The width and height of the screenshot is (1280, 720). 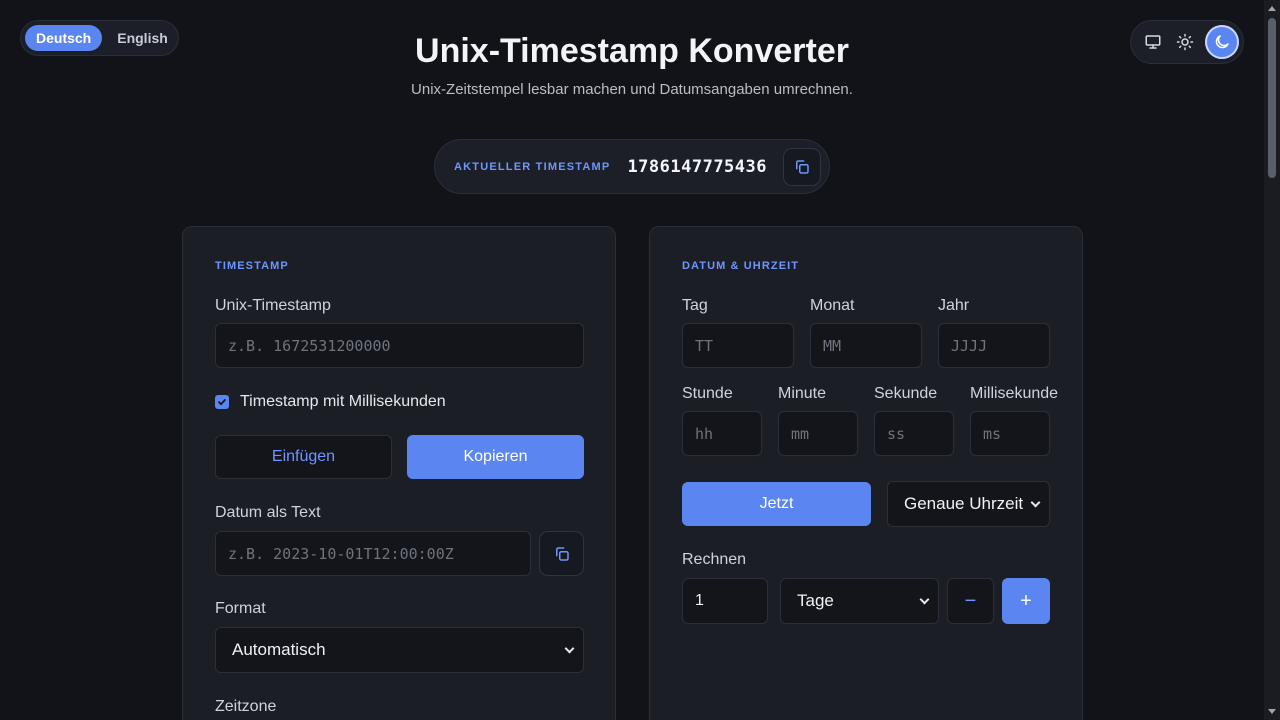 What do you see at coordinates (309, 345) in the screenshot?
I see `unix-timestamp-placeholder: z.B. 1672531200000` at bounding box center [309, 345].